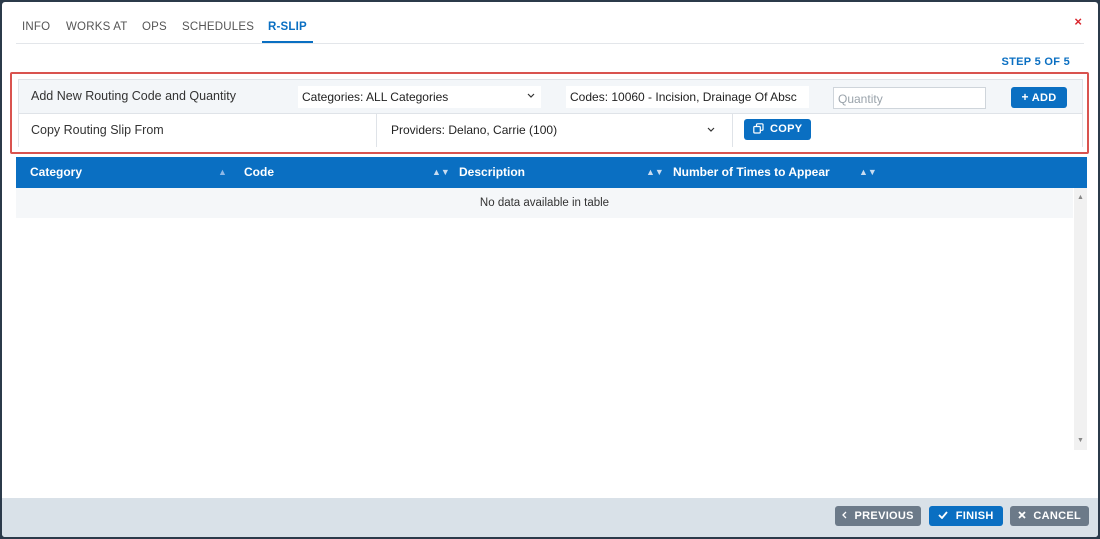 The image size is (1100, 539). What do you see at coordinates (860, 99) in the screenshot?
I see `quantity-placeholder: Quantity` at bounding box center [860, 99].